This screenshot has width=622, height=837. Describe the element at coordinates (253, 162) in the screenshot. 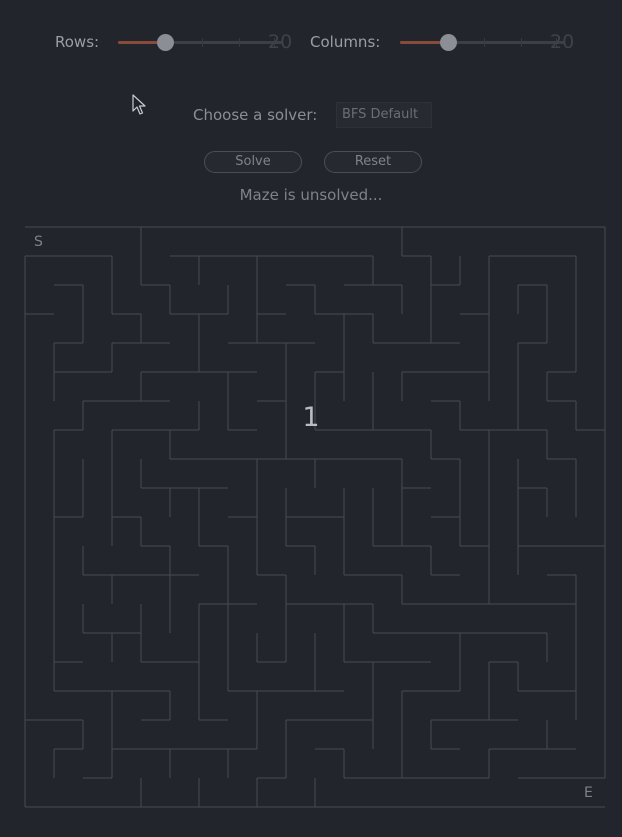

I see `solve-button: Solve` at that location.